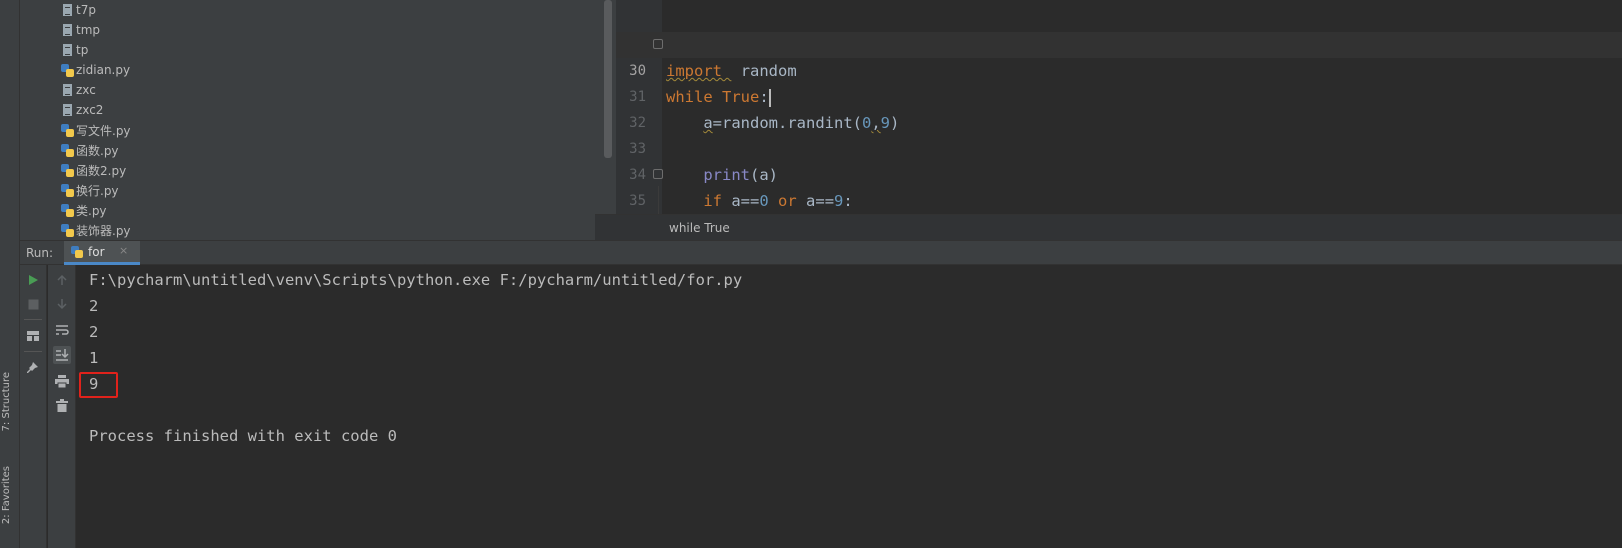  I want to click on comparison-a: a==, so click(745, 201).